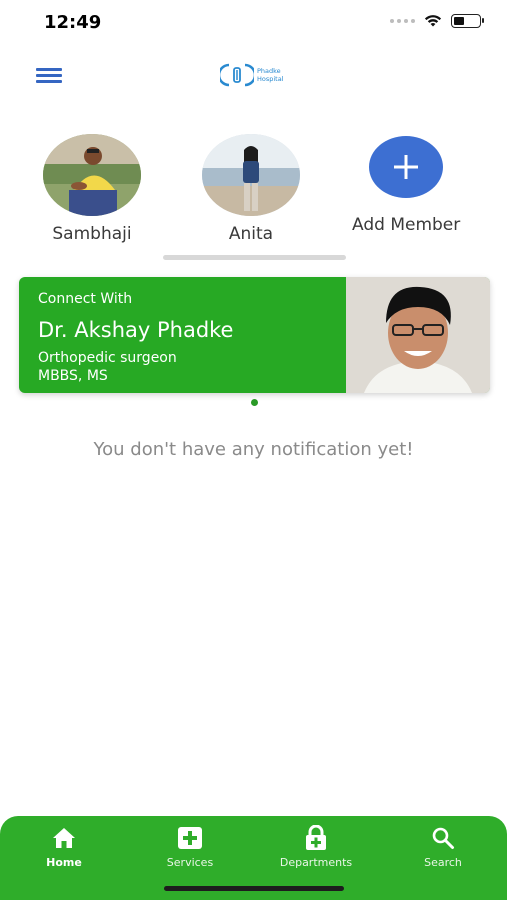 Image resolution: width=507 pixels, height=900 pixels. What do you see at coordinates (402, 21) in the screenshot?
I see `signal-icon` at bounding box center [402, 21].